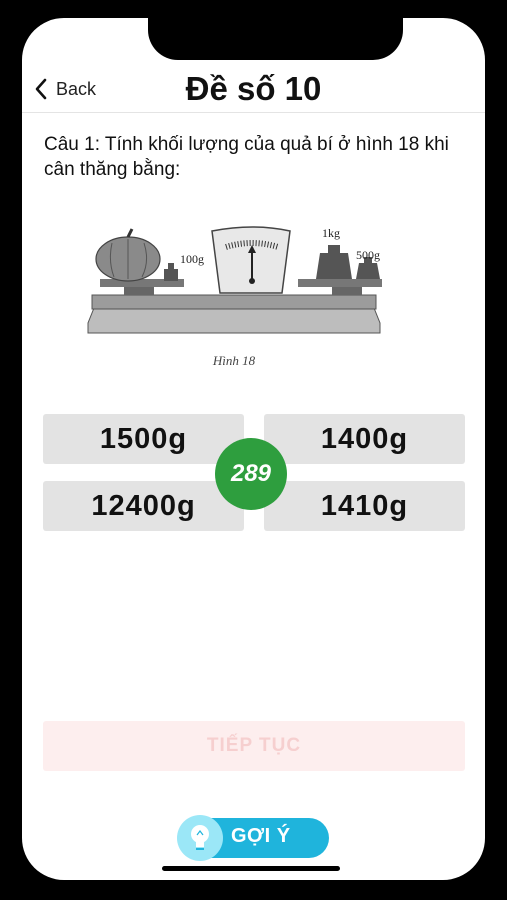  What do you see at coordinates (275, 39) in the screenshot?
I see `notch` at bounding box center [275, 39].